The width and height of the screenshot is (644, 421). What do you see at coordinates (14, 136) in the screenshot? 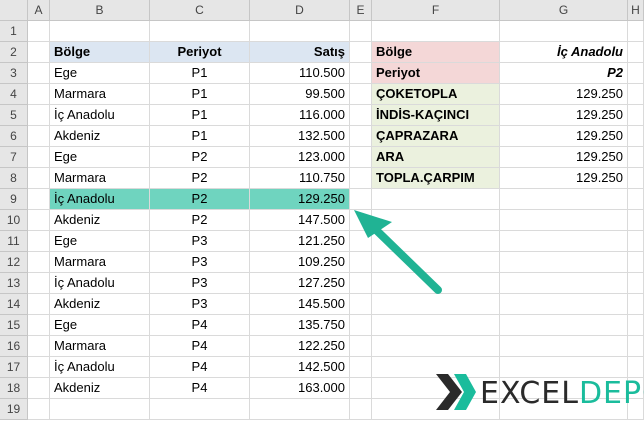
I see `row-header-6: 6` at bounding box center [14, 136].